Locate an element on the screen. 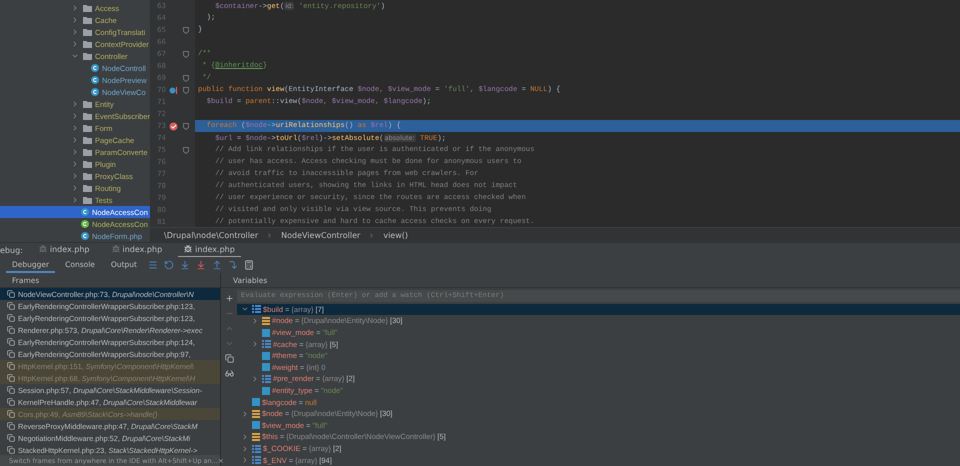 The width and height of the screenshot is (960, 466). breadcrumb-item: NodeViewController is located at coordinates (320, 235).